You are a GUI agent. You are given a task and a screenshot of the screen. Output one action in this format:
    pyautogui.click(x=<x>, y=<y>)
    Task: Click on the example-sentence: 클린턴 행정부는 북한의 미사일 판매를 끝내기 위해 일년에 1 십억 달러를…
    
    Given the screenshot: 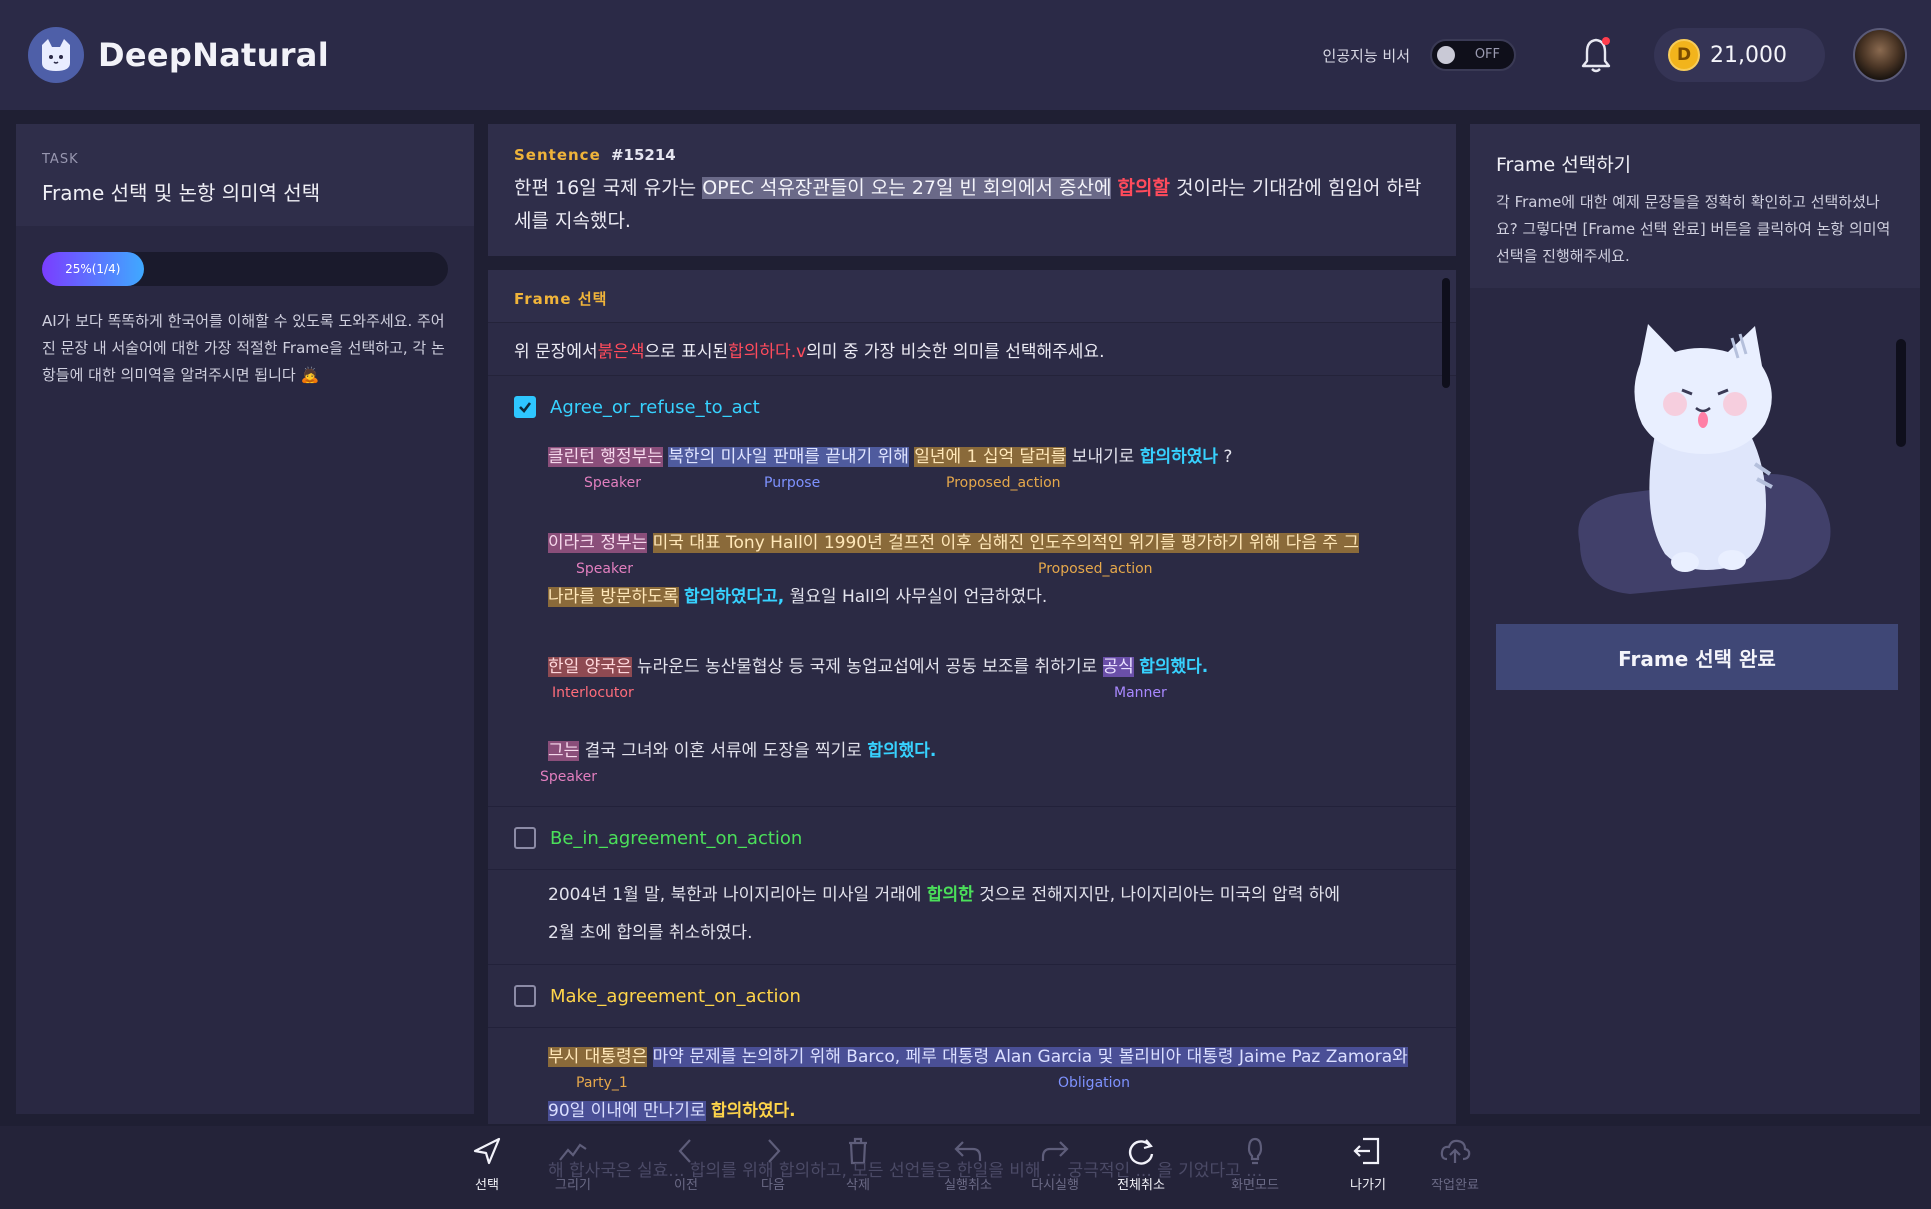 What is the action you would take?
    pyautogui.click(x=1002, y=481)
    